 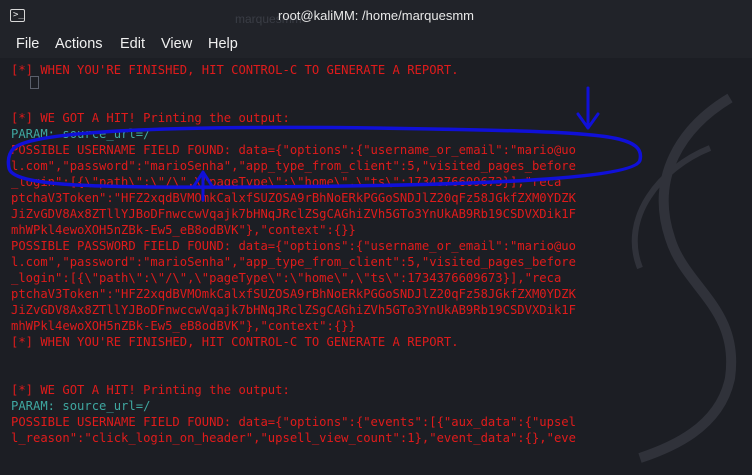 What do you see at coordinates (79, 44) in the screenshot?
I see `menu-actions: Actions` at bounding box center [79, 44].